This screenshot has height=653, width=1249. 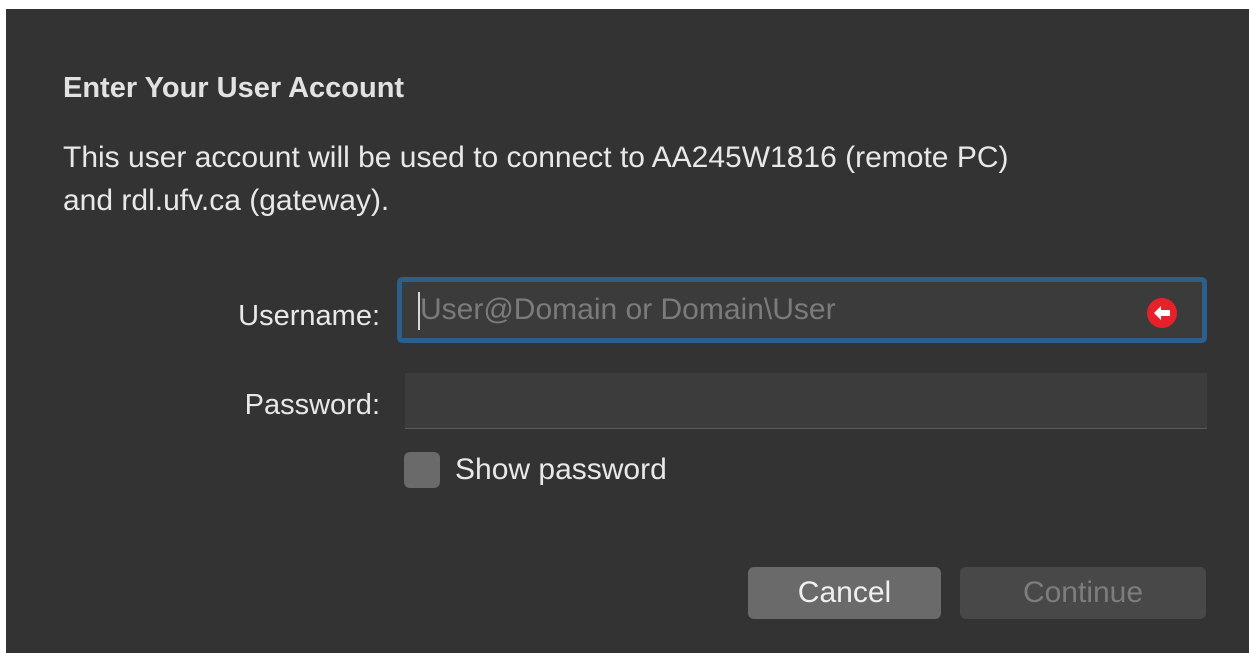 I want to click on username-field-container, so click(x=802, y=310).